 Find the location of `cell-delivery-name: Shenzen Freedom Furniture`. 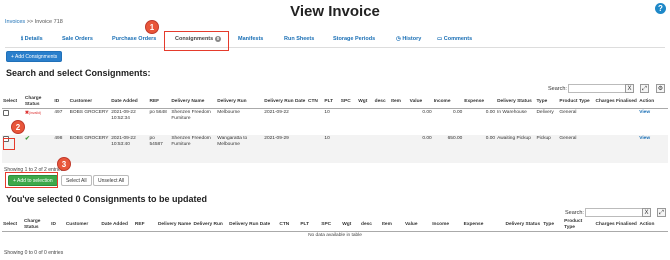

cell-delivery-name: Shenzen Freedom Furniture is located at coordinates (193, 121).